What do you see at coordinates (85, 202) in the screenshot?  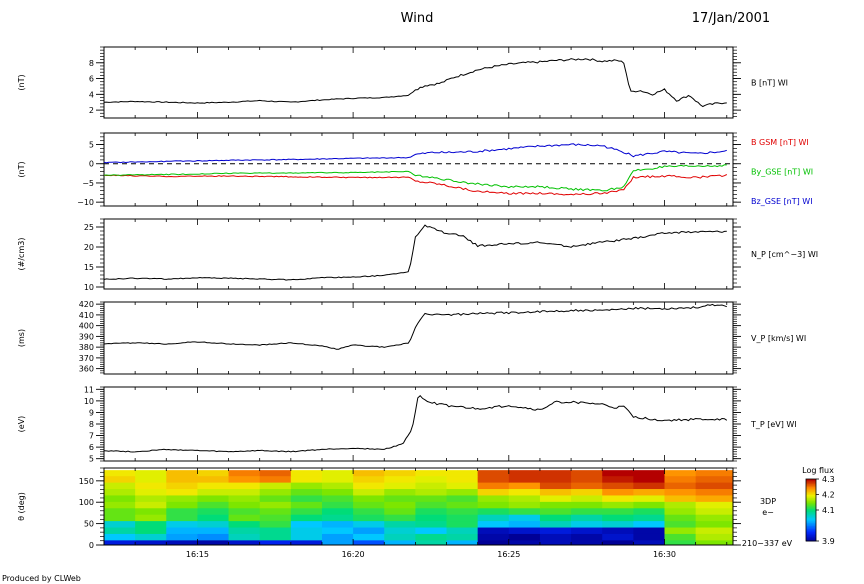 I see `y-tick-label: −10` at bounding box center [85, 202].